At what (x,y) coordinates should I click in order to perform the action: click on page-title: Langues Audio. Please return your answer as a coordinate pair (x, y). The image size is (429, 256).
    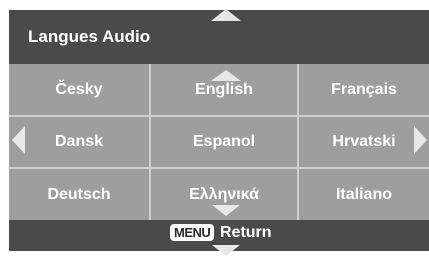
    Looking at the image, I should click on (89, 36).